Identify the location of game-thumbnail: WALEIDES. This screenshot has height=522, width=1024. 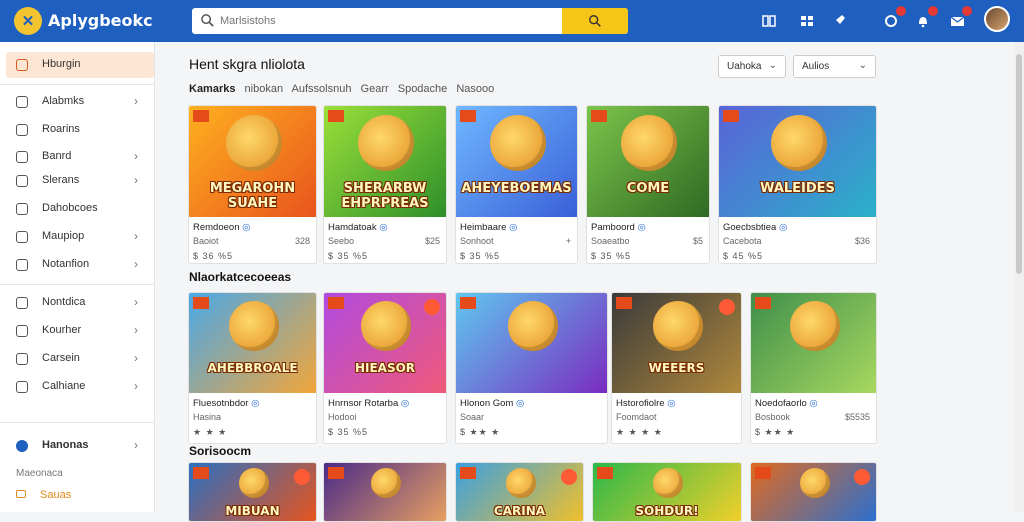
(797, 161).